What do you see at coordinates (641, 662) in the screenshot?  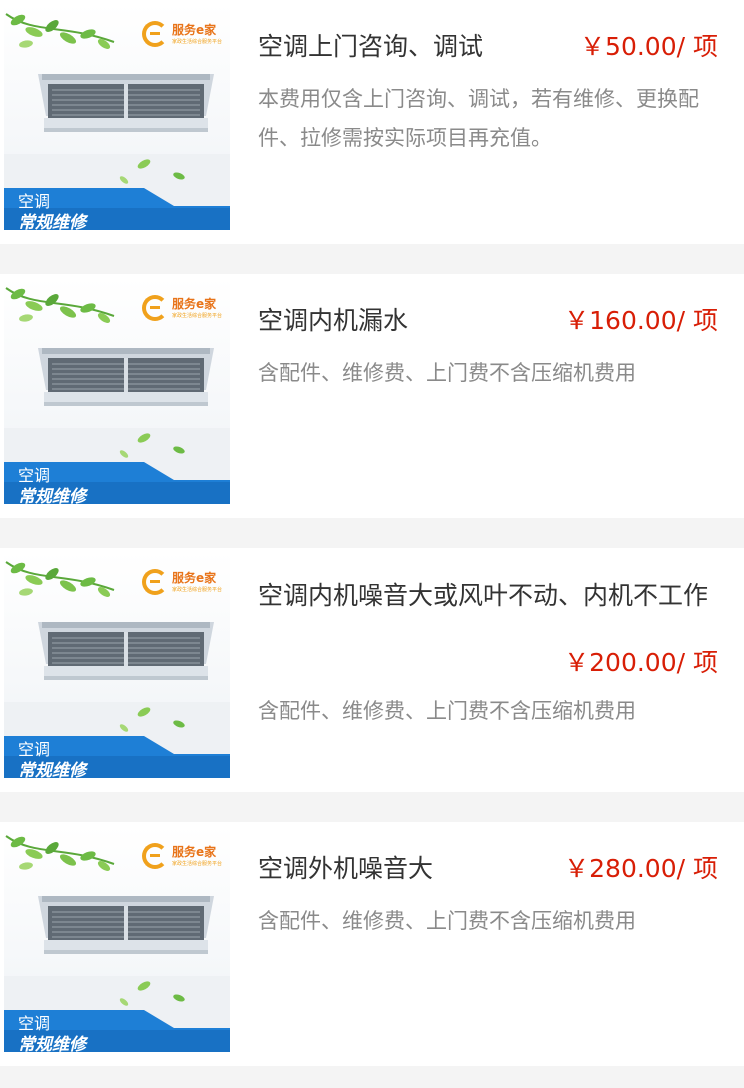 I see `service-price: ￥200.00/ 项` at bounding box center [641, 662].